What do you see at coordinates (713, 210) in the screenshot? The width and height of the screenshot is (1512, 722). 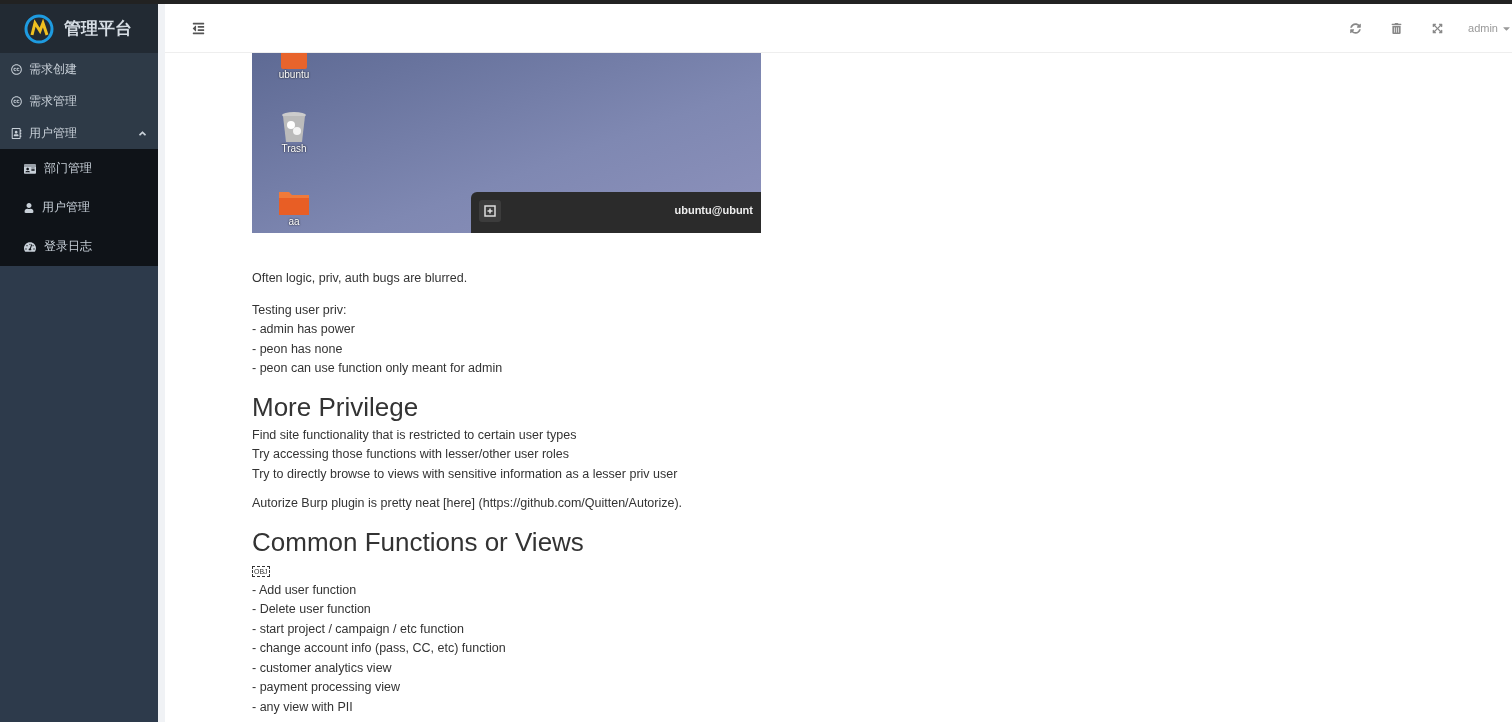 I see `terminal-title: ubuntu@ubunt` at bounding box center [713, 210].